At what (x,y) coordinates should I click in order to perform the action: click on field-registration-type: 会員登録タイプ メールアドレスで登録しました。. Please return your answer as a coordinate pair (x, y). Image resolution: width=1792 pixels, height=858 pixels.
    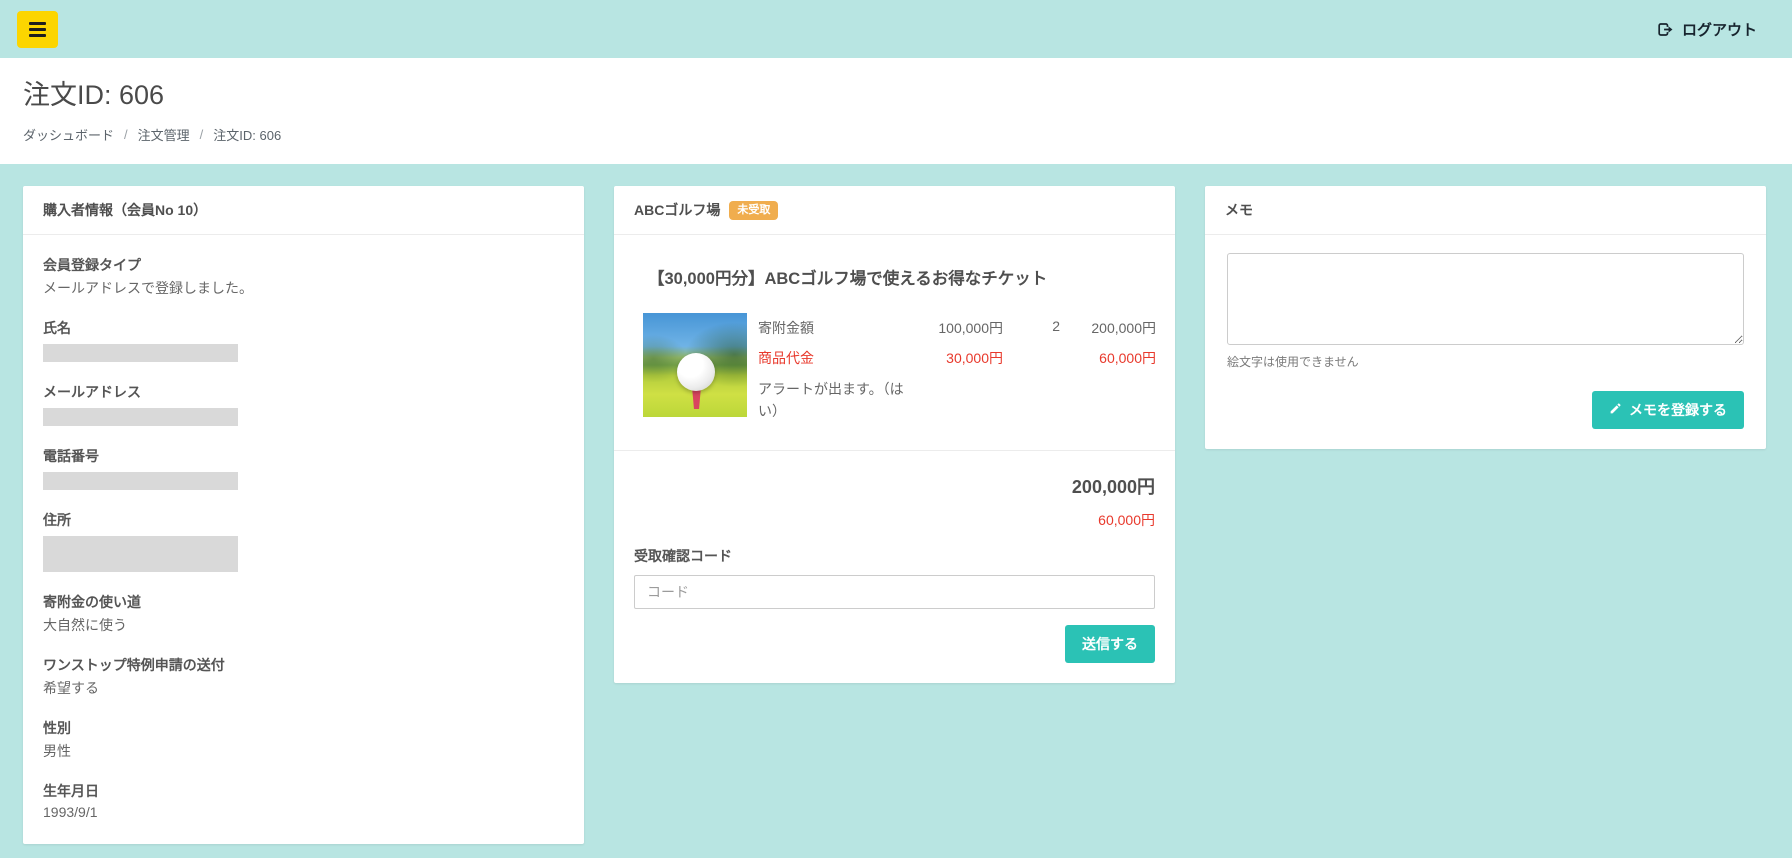
    Looking at the image, I should click on (303, 276).